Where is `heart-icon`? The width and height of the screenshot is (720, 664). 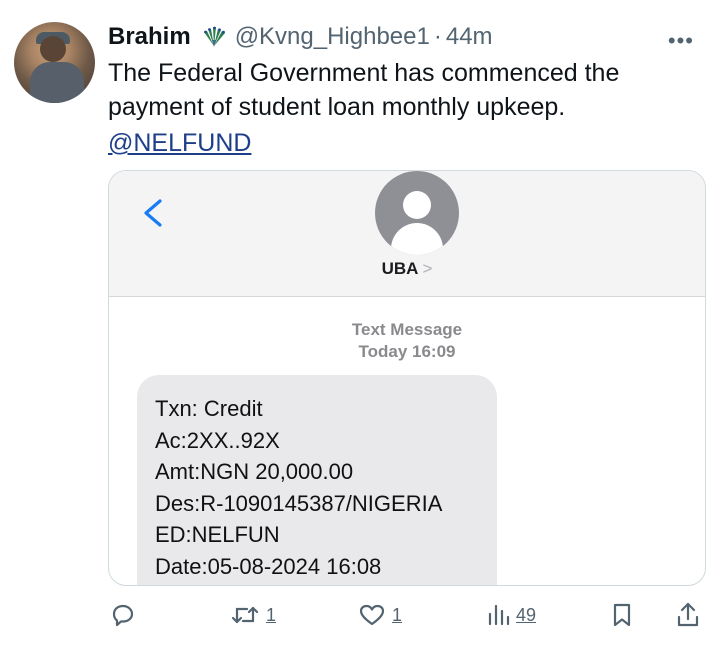
heart-icon is located at coordinates (372, 615).